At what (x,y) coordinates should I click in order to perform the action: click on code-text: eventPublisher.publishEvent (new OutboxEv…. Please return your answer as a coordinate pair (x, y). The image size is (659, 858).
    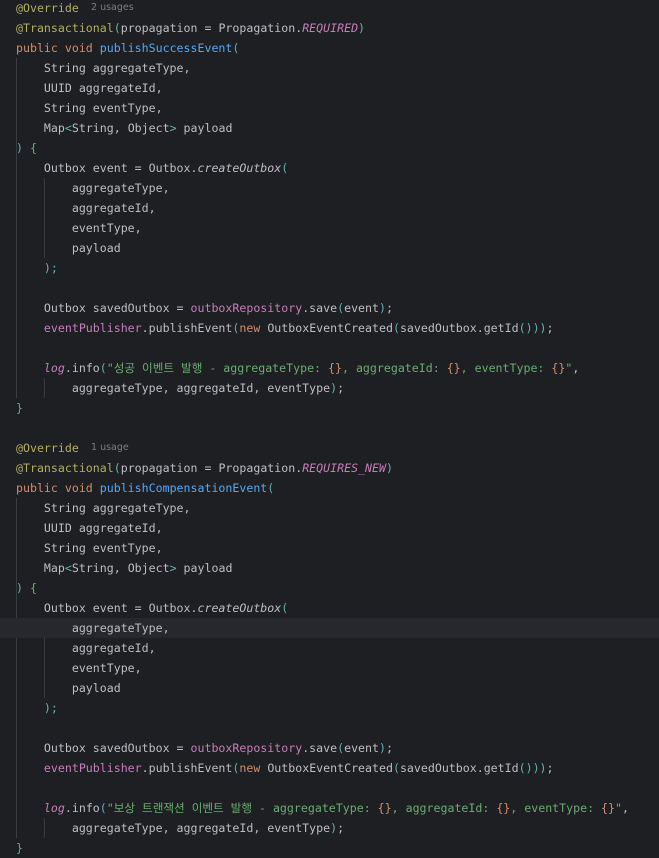
    Looking at the image, I should click on (285, 768).